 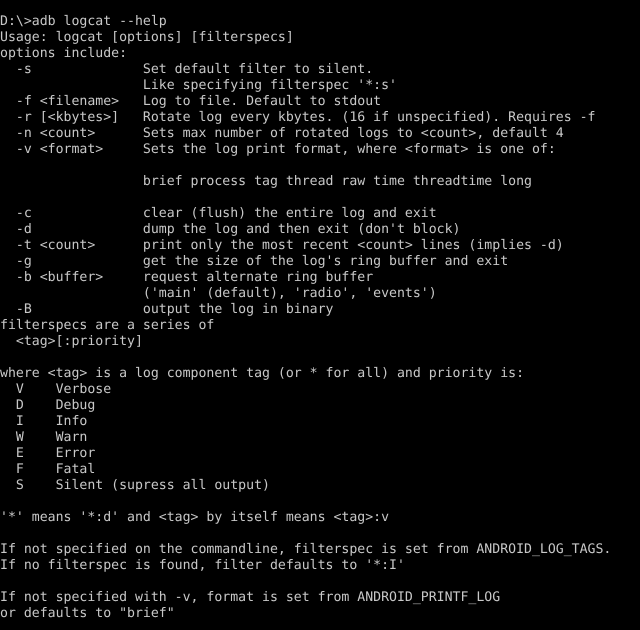 What do you see at coordinates (48, 406) in the screenshot?
I see `terminal-line: D Debug` at bounding box center [48, 406].